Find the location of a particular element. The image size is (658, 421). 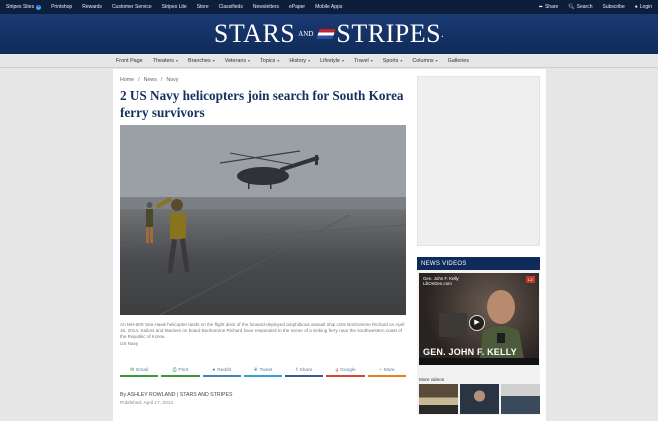

nav-item-sports: Sports ▾ is located at coordinates (393, 61).